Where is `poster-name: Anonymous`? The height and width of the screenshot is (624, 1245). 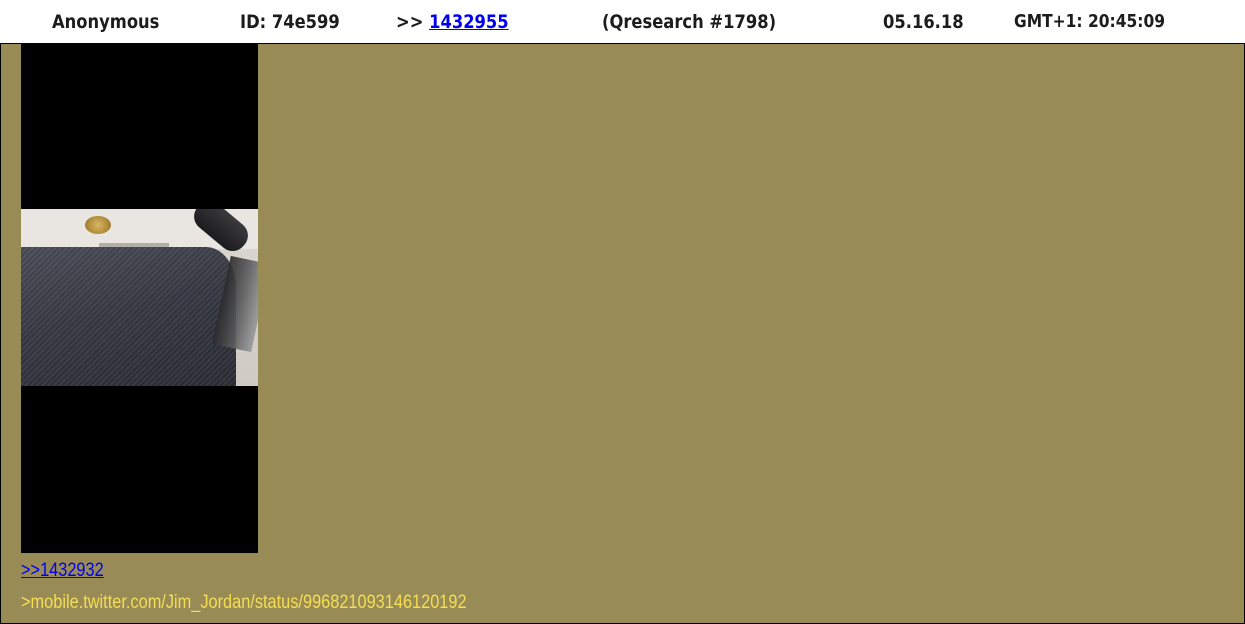 poster-name: Anonymous is located at coordinates (106, 22).